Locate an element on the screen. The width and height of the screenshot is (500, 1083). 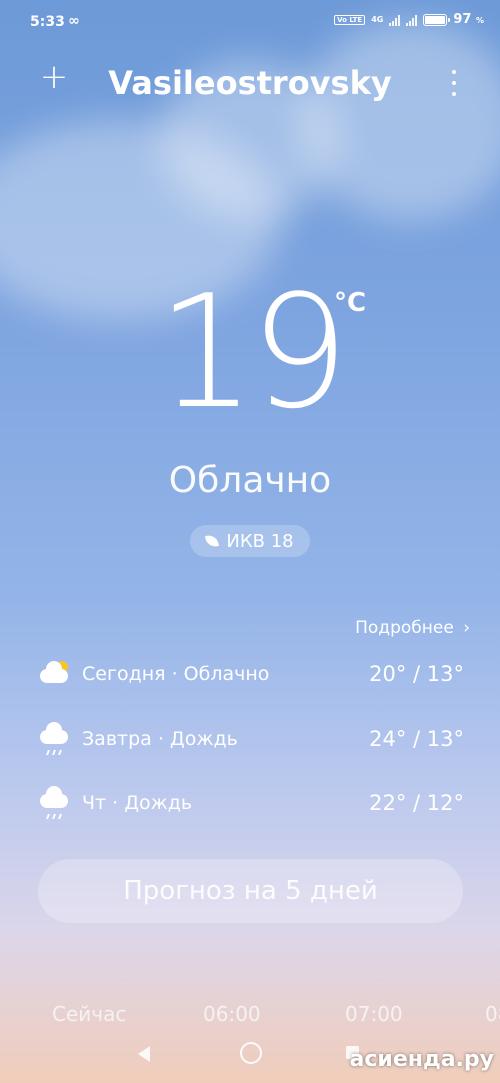
back-icon is located at coordinates (144, 1054).